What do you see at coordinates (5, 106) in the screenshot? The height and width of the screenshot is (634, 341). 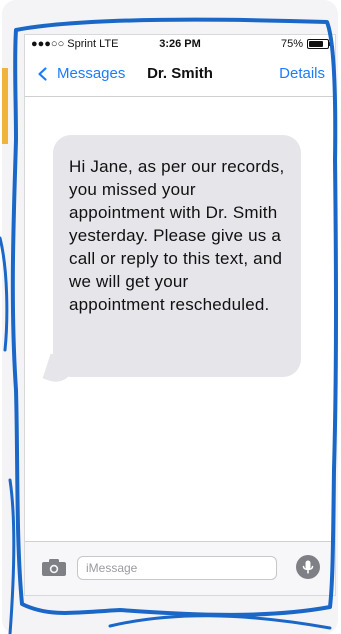 I see `left-accent` at bounding box center [5, 106].